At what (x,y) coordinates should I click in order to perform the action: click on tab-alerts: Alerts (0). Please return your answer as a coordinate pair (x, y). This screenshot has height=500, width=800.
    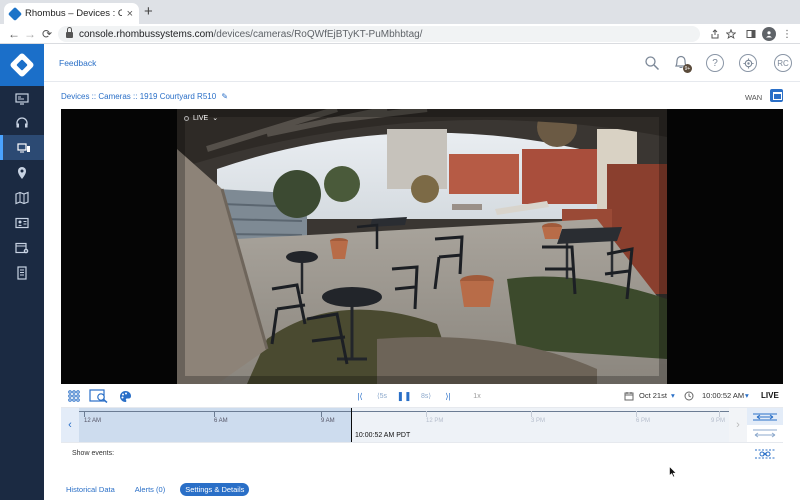
    Looking at the image, I should click on (150, 489).